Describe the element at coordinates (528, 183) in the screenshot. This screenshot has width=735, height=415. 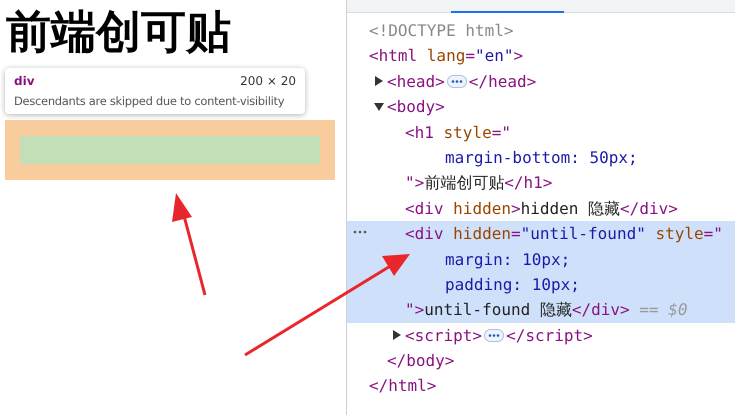
I see `markup-text: </h1>` at that location.